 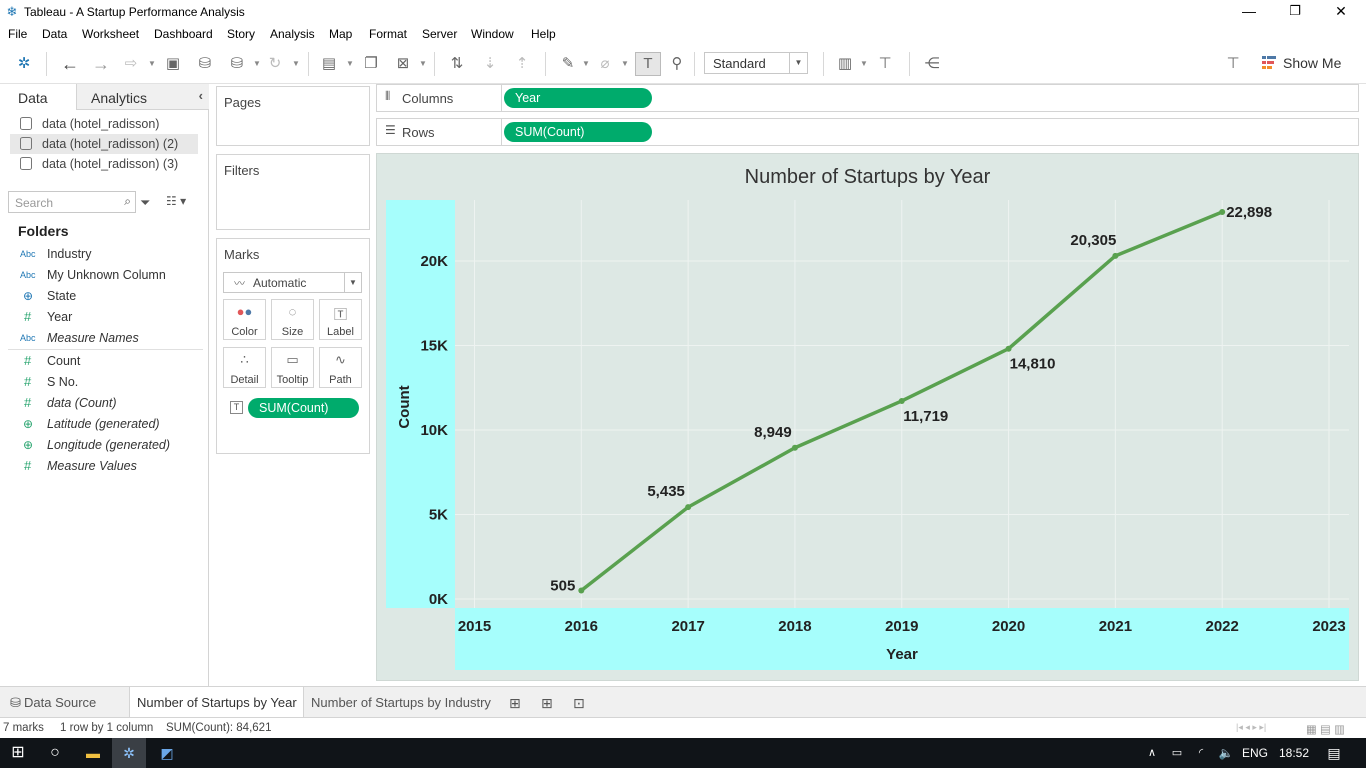 I want to click on new-datasource-icon: ⛁, so click(x=205, y=64).